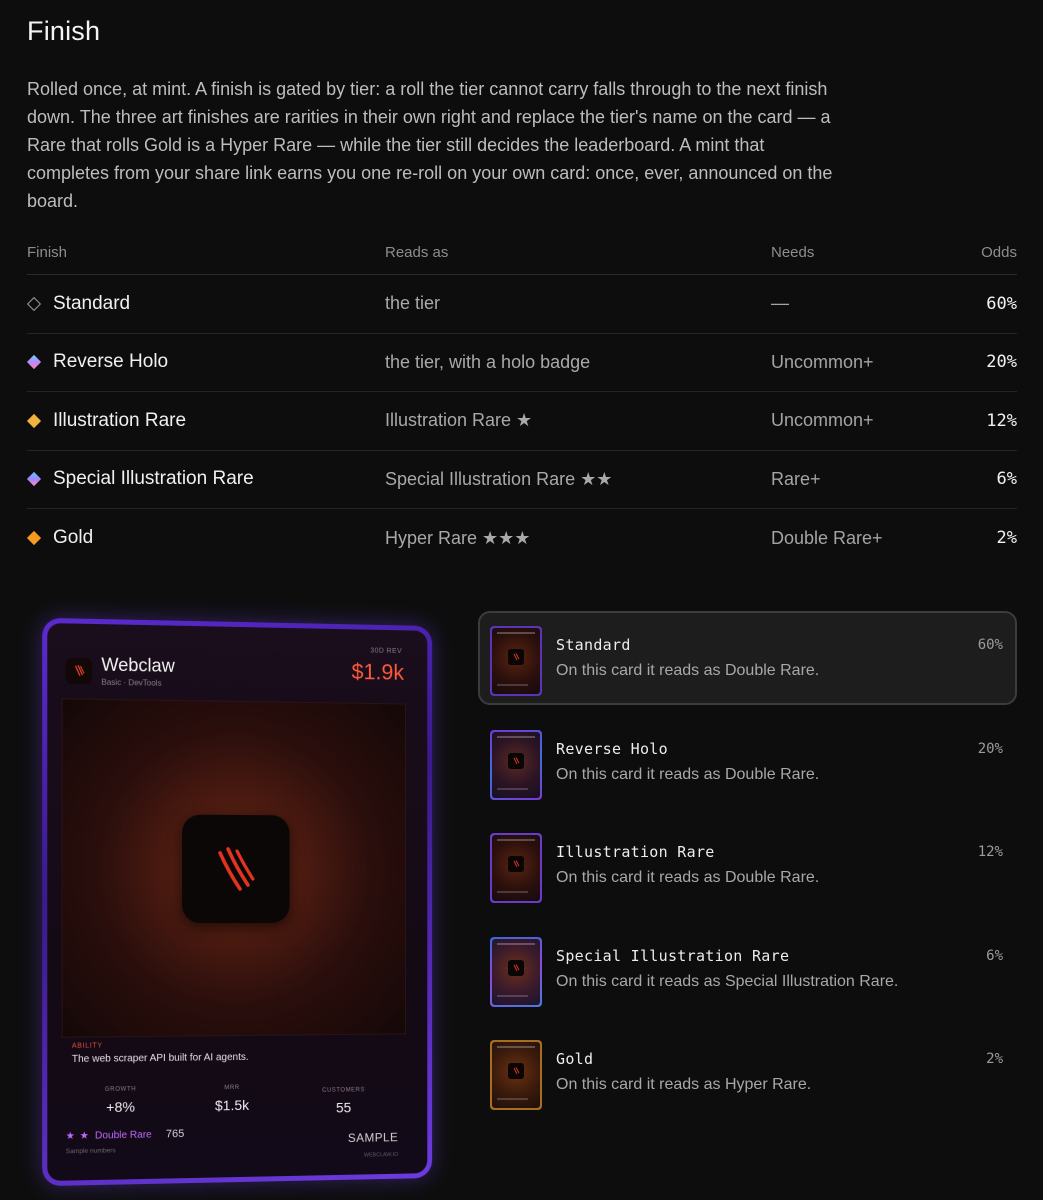 The width and height of the screenshot is (1043, 1200). Describe the element at coordinates (378, 672) in the screenshot. I see `card-revenue: $1.9k` at that location.